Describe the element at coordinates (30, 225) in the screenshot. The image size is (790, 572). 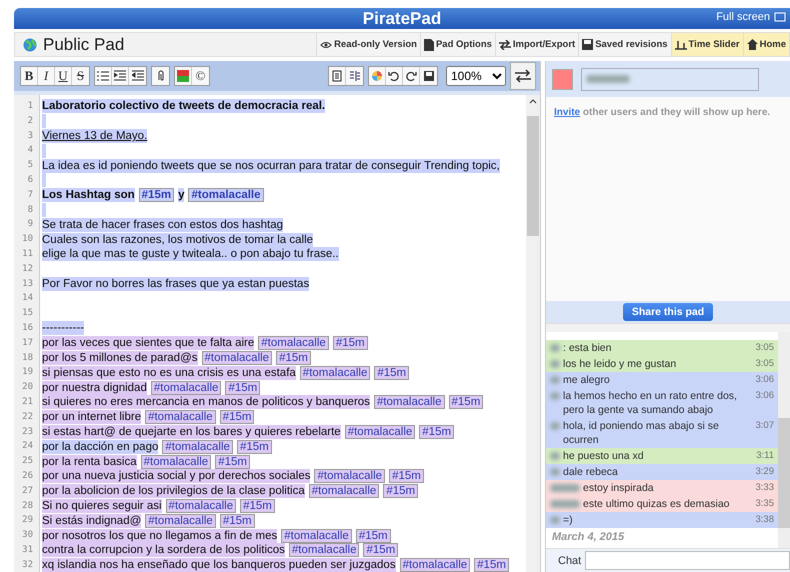
I see `line-number: 9` at that location.